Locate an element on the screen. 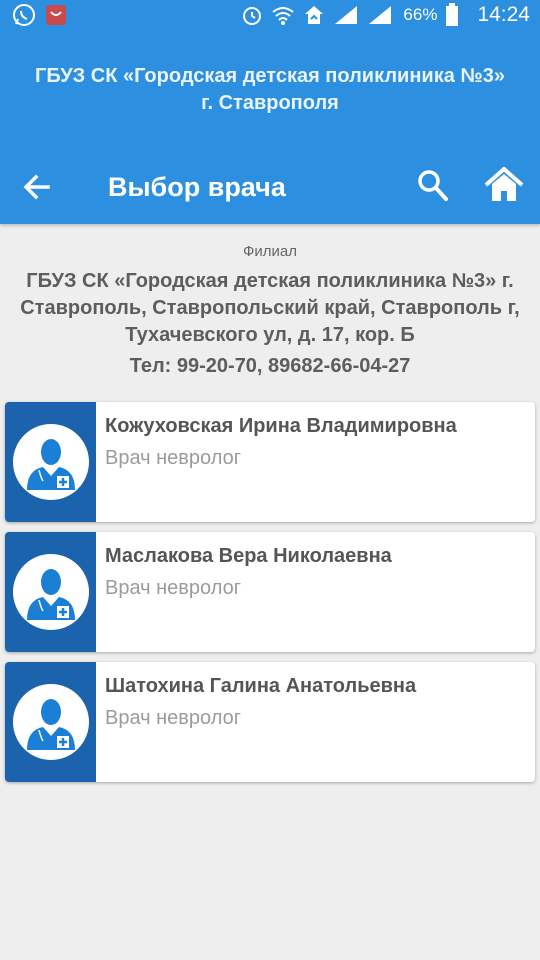  home-button is located at coordinates (504, 185).